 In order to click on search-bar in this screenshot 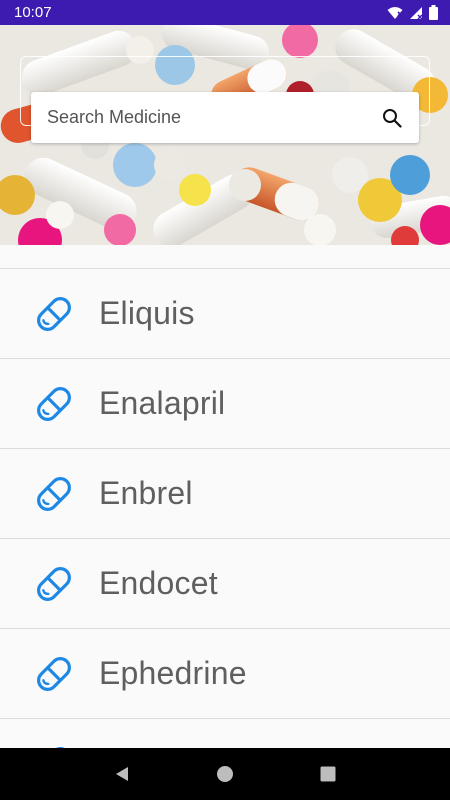, I will do `click(225, 117)`.